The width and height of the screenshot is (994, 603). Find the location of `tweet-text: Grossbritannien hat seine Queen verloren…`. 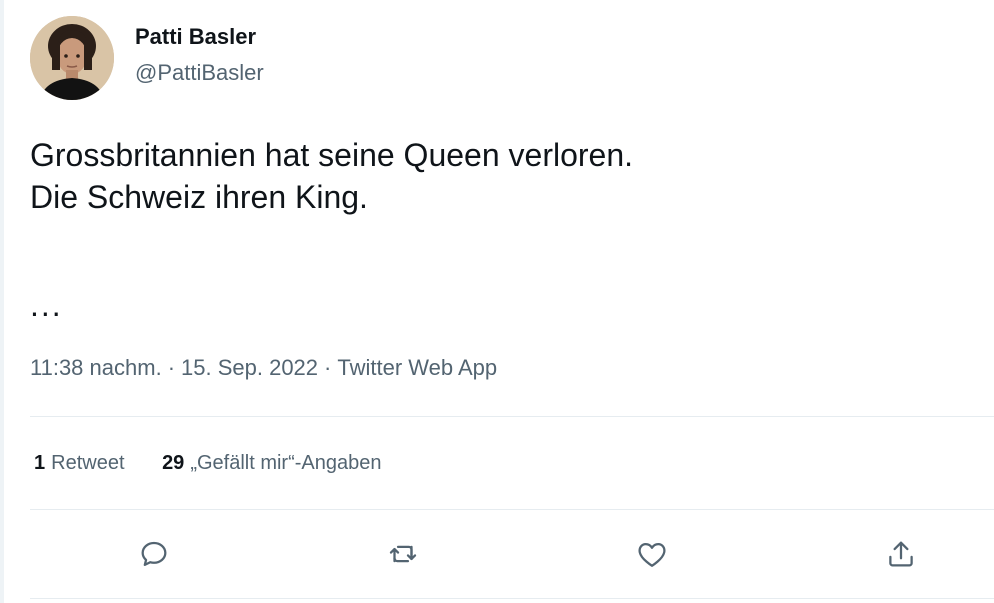

tweet-text: Grossbritannien hat seine Queen verloren… is located at coordinates (500, 176).